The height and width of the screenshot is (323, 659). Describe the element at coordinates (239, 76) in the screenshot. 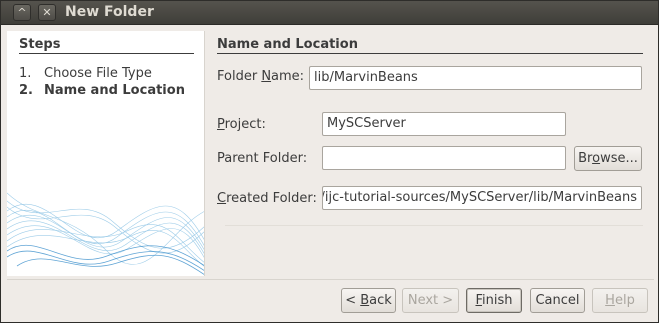

I see `label-text: Folder` at that location.